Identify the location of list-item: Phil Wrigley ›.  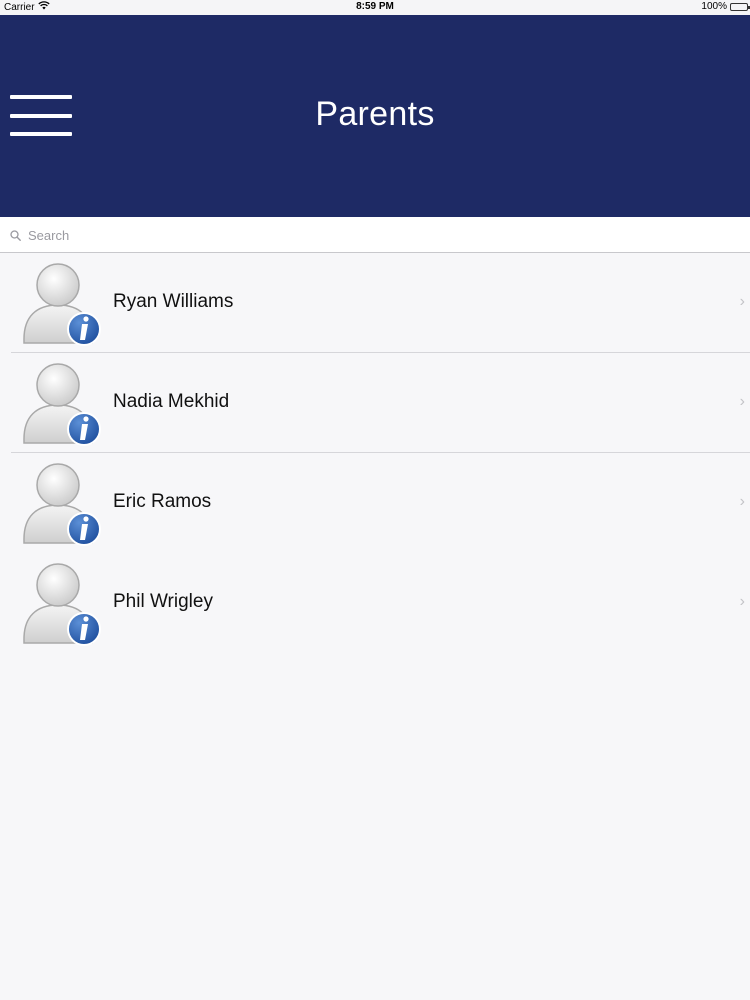
(375, 603).